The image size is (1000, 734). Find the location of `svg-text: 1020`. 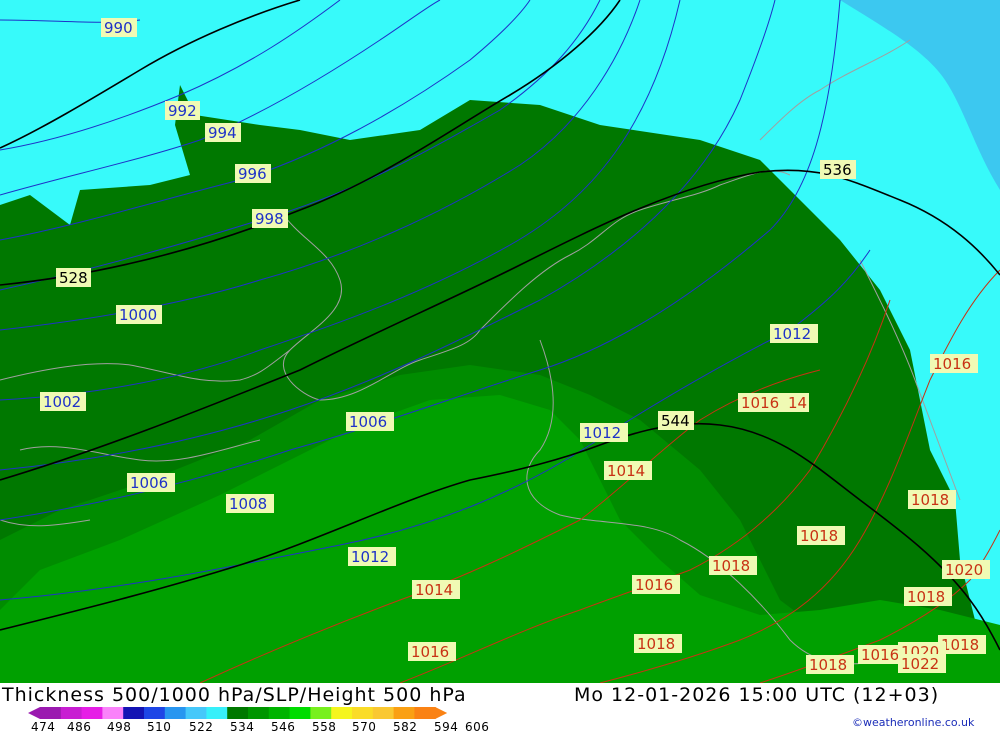

svg-text: 1020 is located at coordinates (964, 570).